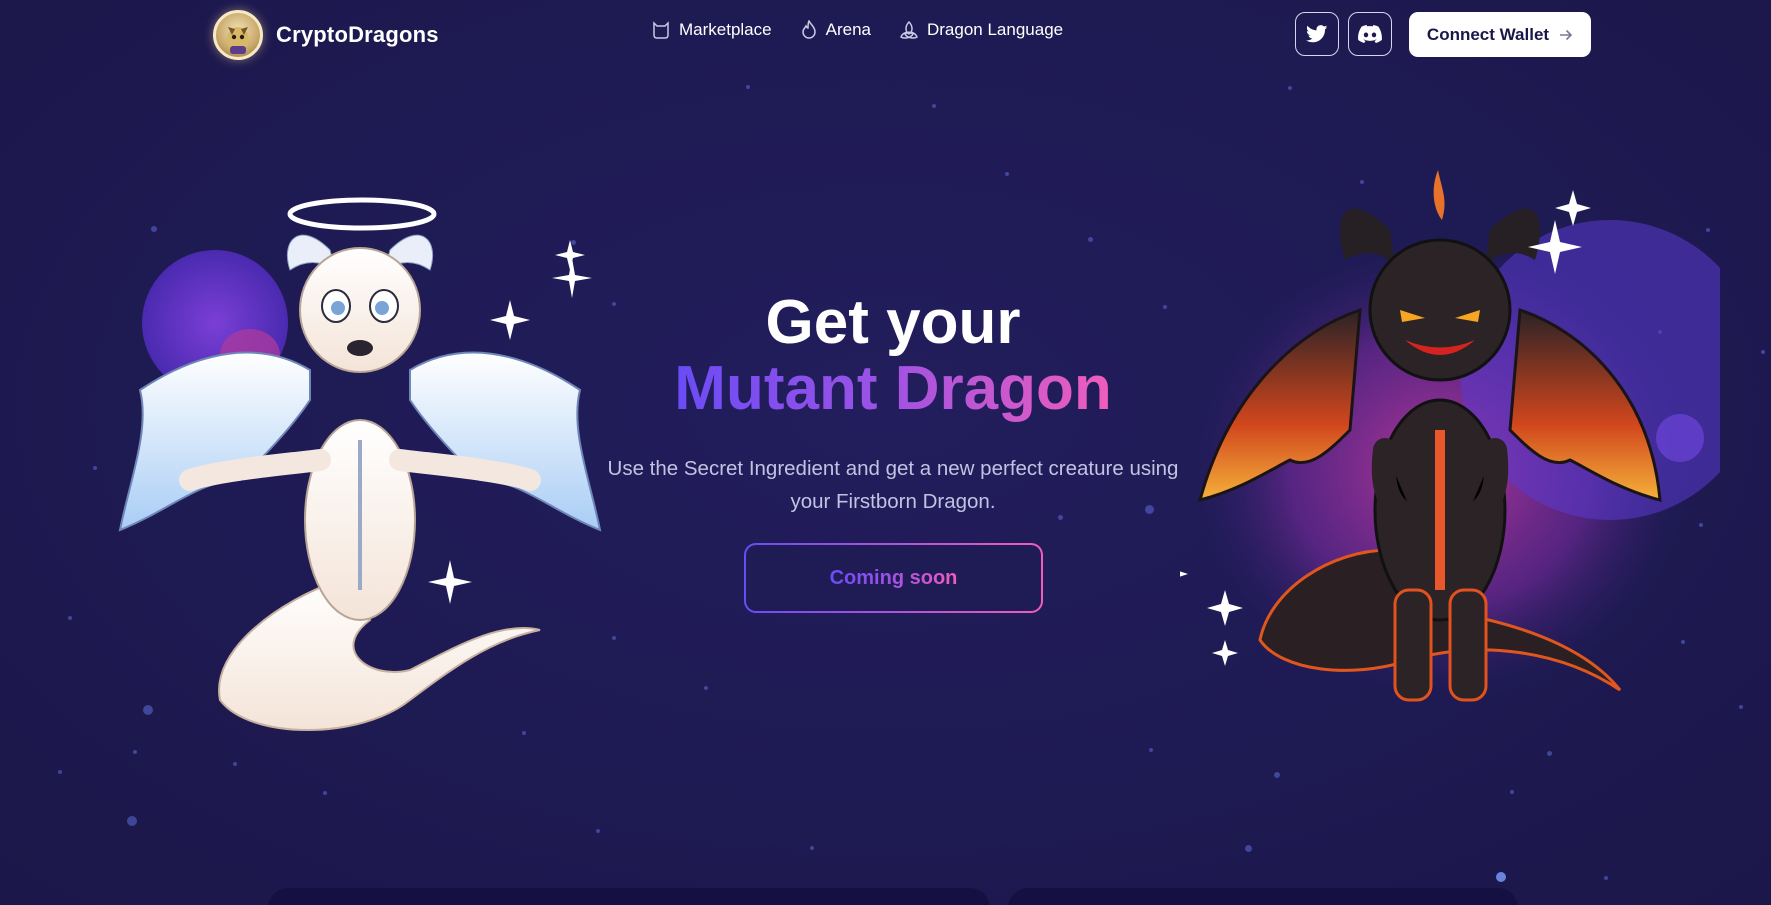 The height and width of the screenshot is (905, 1771). Describe the element at coordinates (1488, 34) in the screenshot. I see `connect-wallet-label: Connect Wallet` at that location.